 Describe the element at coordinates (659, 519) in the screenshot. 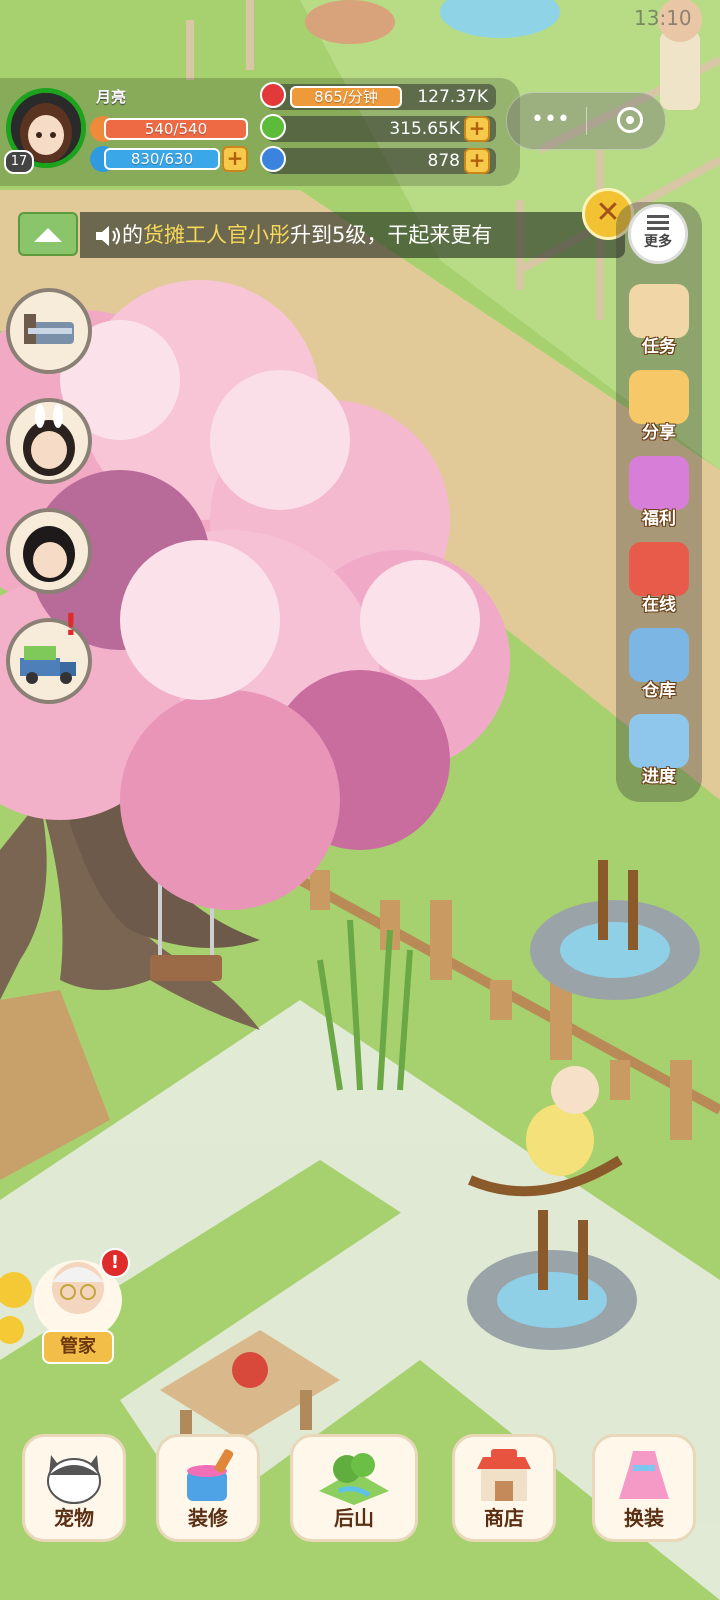

I see `menu-welfare-label: 福利` at that location.